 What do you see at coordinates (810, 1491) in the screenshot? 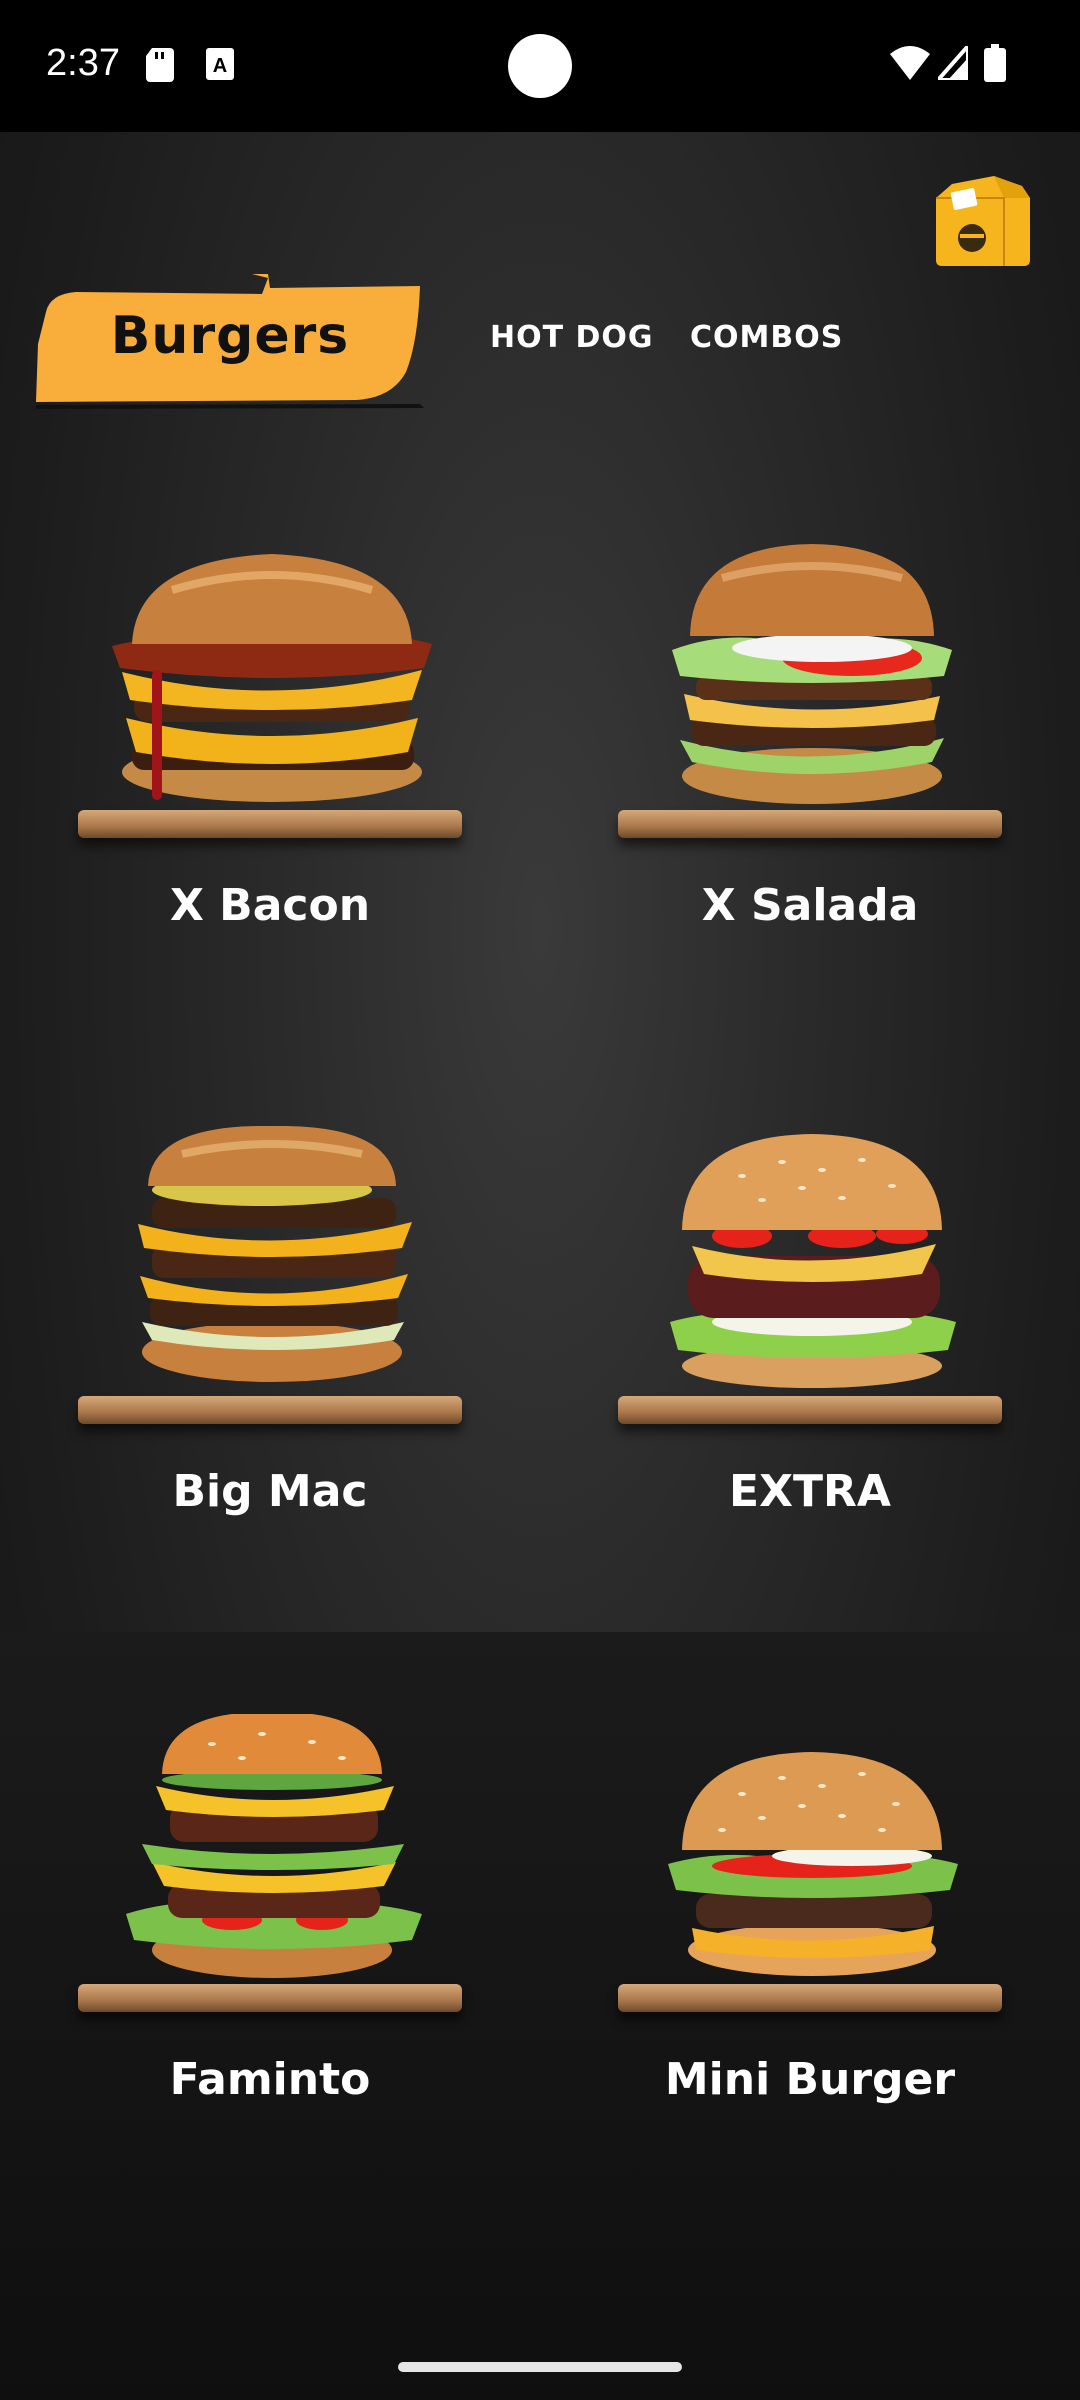
I see `product-name: EXTRA` at bounding box center [810, 1491].